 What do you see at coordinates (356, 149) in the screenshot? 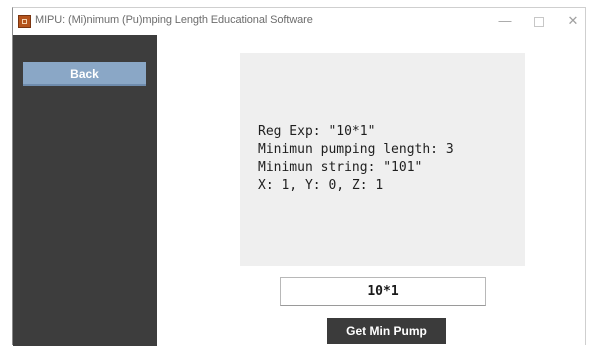
I see `pumping-length-line: Minimun pumping length: 3` at bounding box center [356, 149].